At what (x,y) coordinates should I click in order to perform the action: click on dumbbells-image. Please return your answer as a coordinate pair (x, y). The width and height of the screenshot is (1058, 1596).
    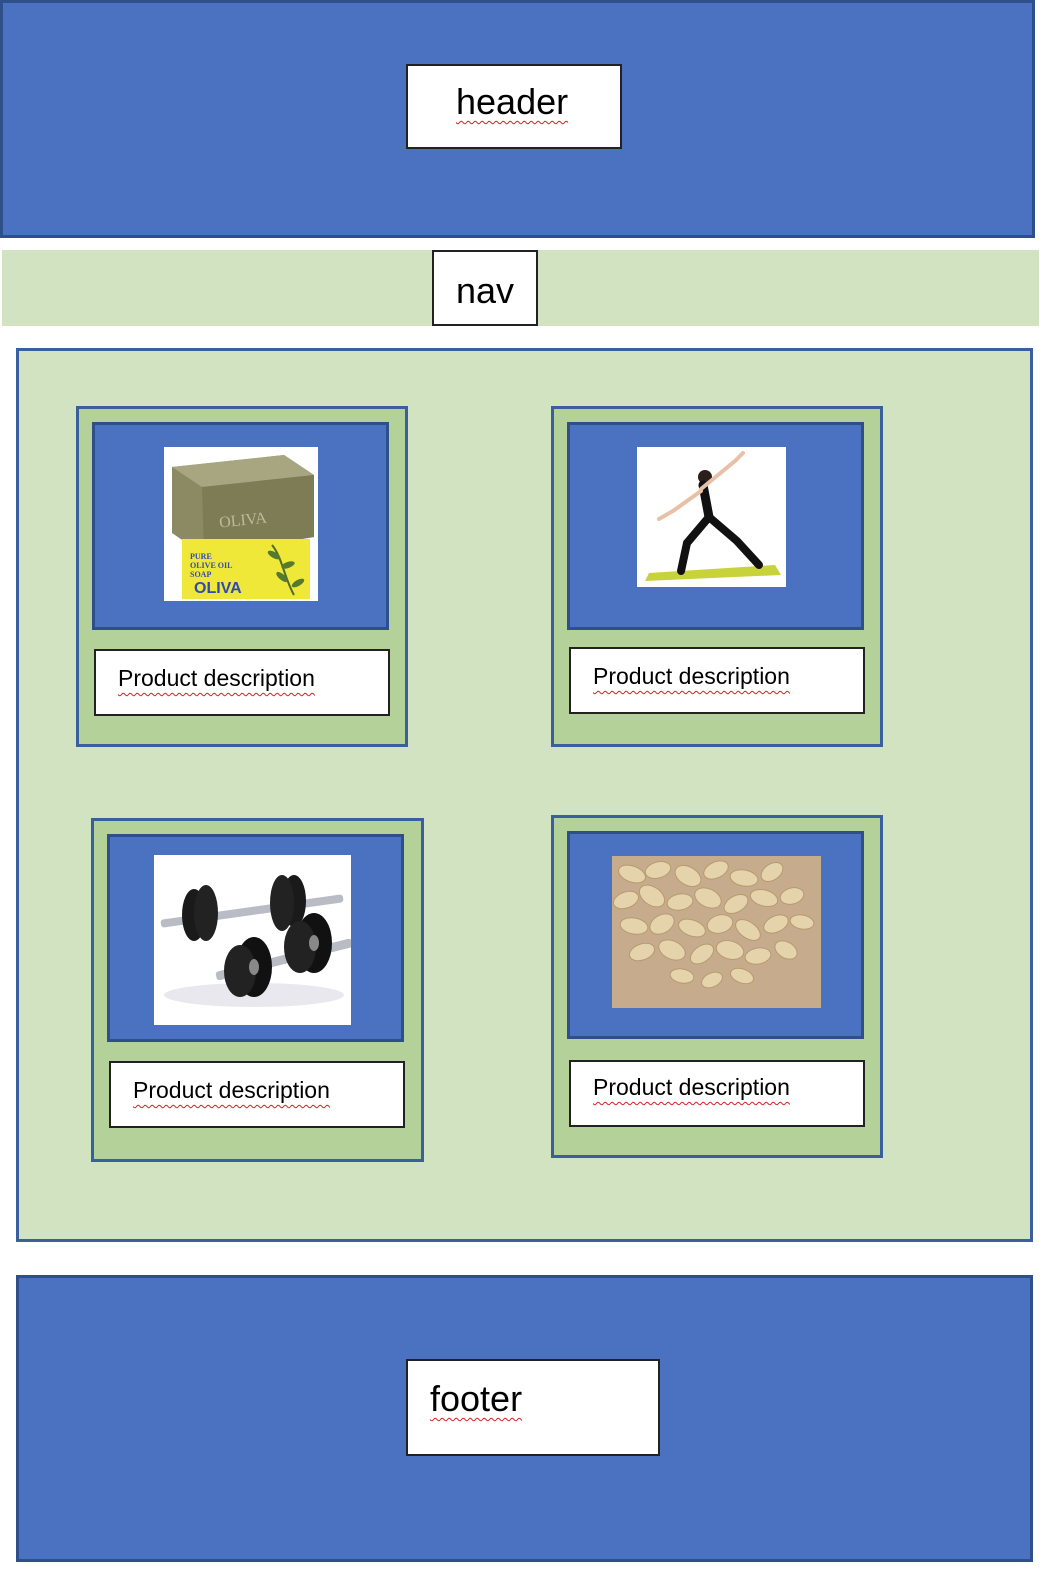
    Looking at the image, I should click on (252, 940).